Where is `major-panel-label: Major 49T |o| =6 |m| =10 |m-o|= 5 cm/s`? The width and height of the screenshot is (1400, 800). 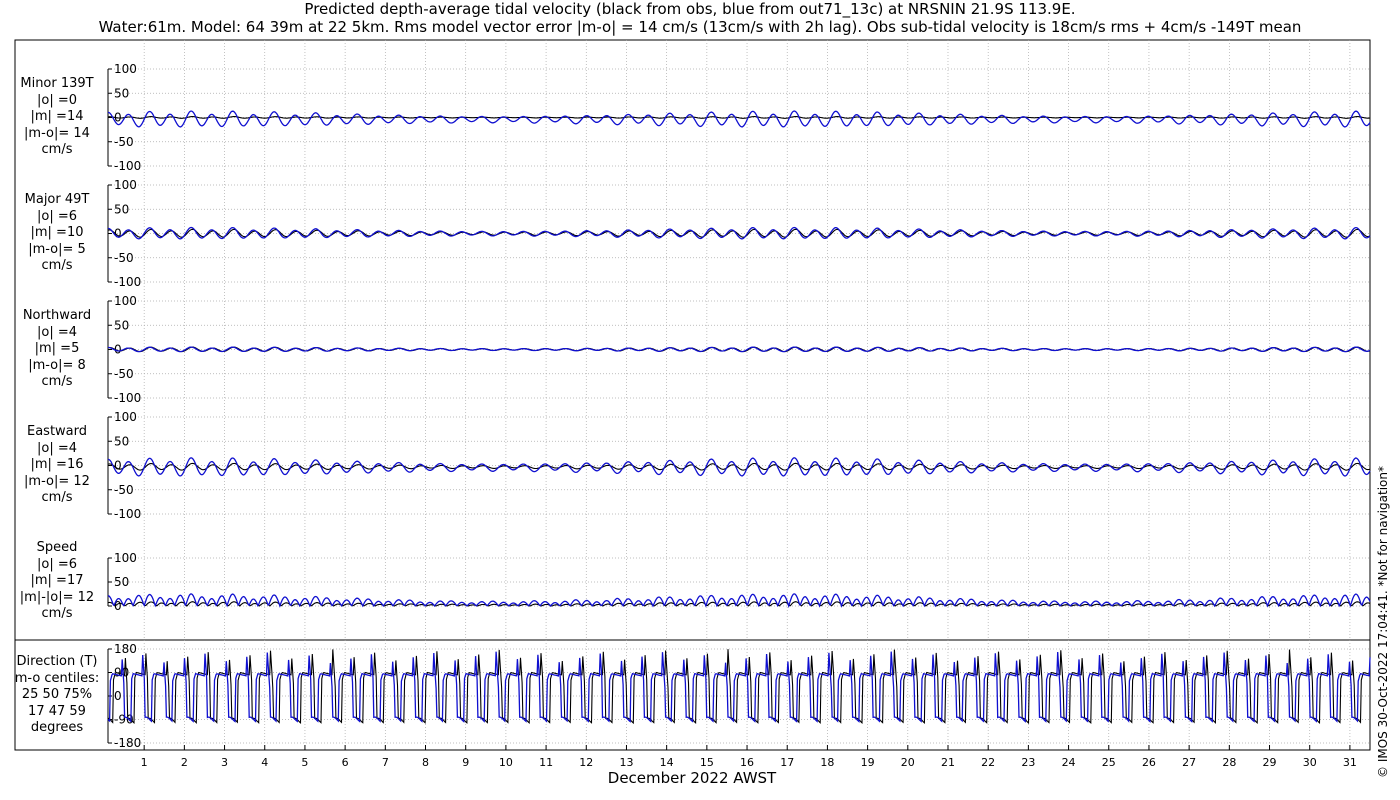
major-panel-label: Major 49T |o| =6 |m| =10 |m-o|= 5 cm/s is located at coordinates (57, 233).